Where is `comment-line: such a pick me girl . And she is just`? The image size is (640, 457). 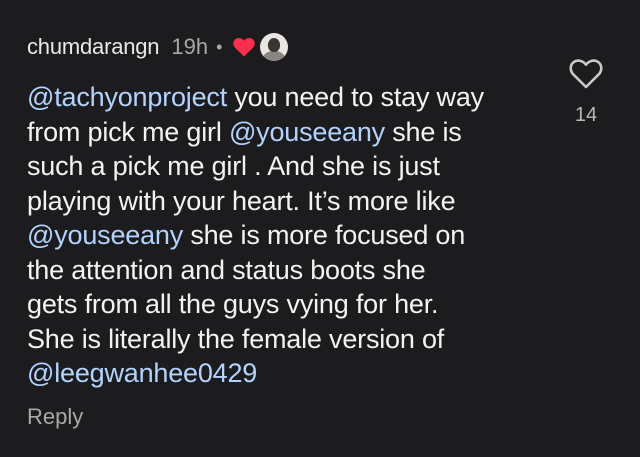
comment-line: such a pick me girl . And she is just is located at coordinates (287, 166).